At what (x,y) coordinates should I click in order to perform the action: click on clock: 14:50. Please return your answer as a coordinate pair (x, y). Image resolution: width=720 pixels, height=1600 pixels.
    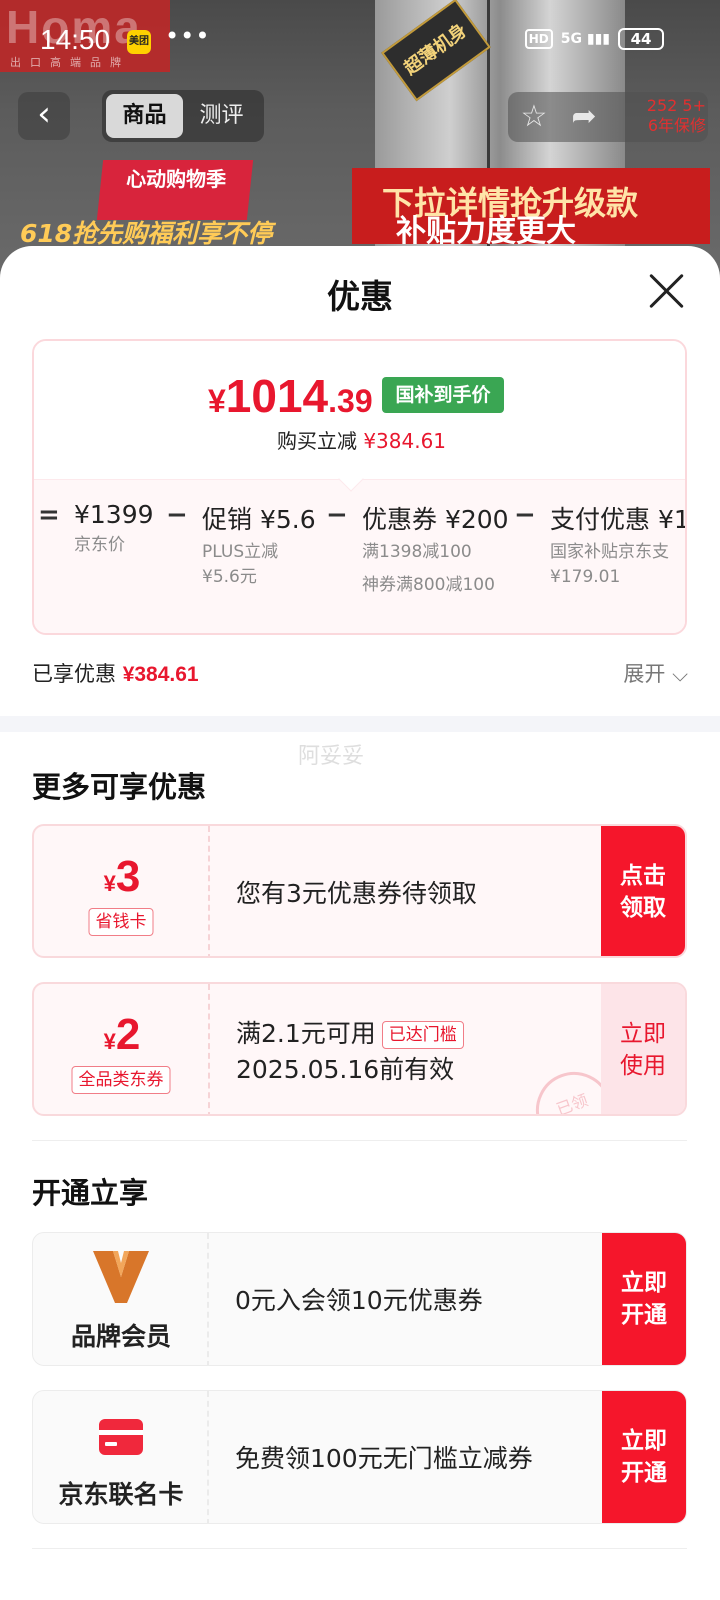
    Looking at the image, I should click on (75, 39).